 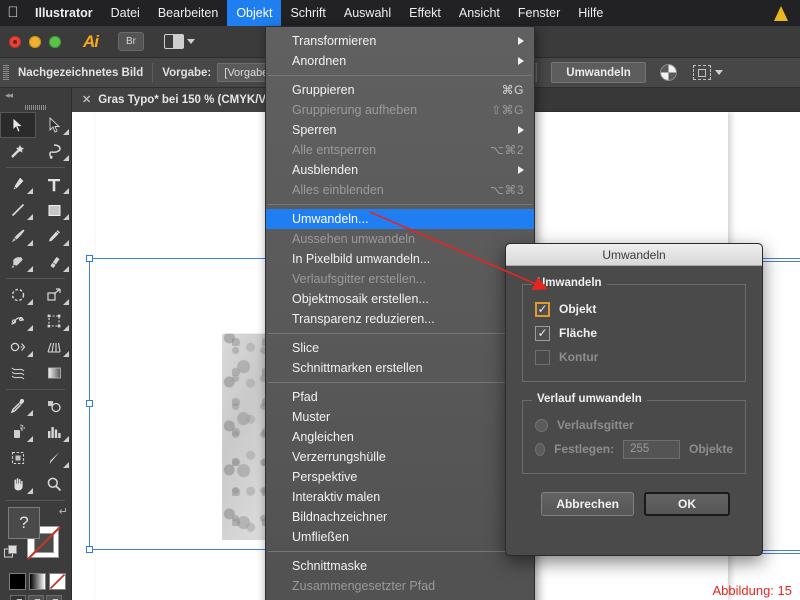 What do you see at coordinates (400, 517) in the screenshot?
I see `menu-item-bildnachzeichner: Bildnachzeichner` at bounding box center [400, 517].